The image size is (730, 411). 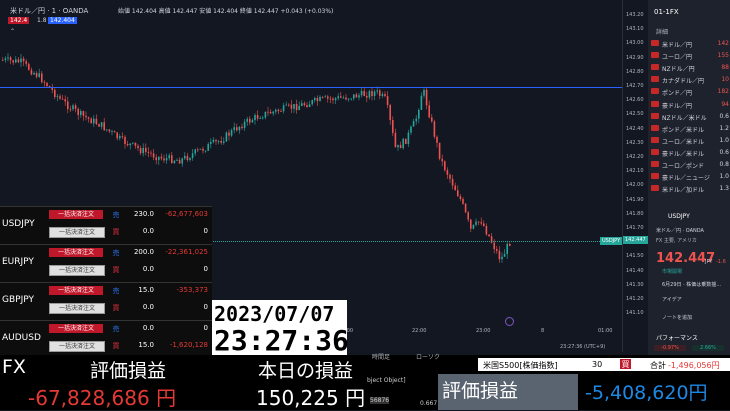 What do you see at coordinates (689, 140) in the screenshot?
I see `watchlist-row: ユーロ／米ドル 1.0` at bounding box center [689, 140].